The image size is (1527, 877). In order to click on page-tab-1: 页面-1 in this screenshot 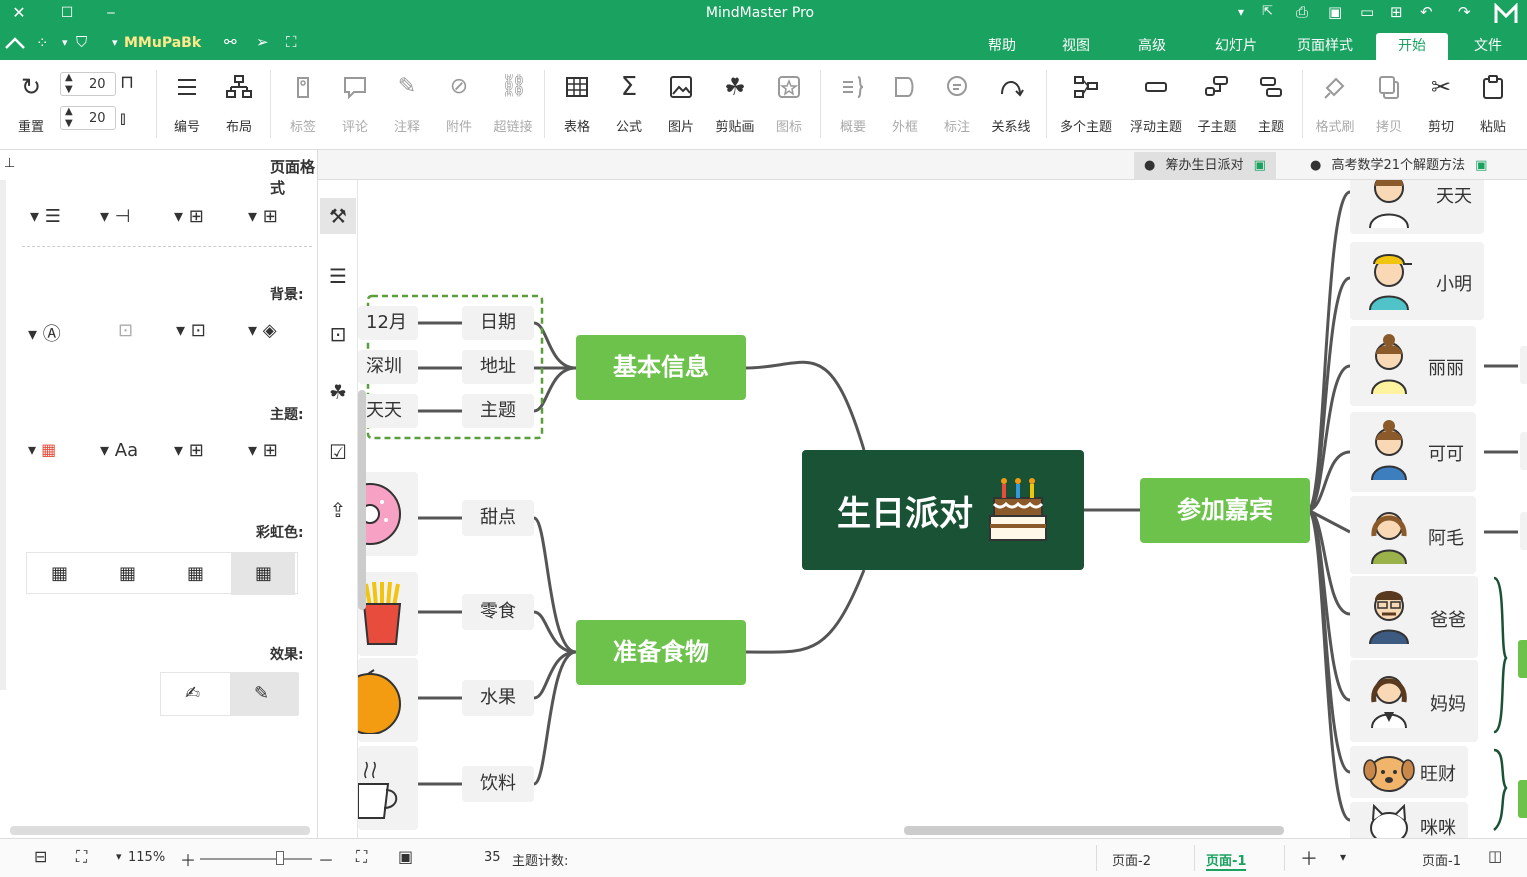, I will do `click(1226, 860)`.